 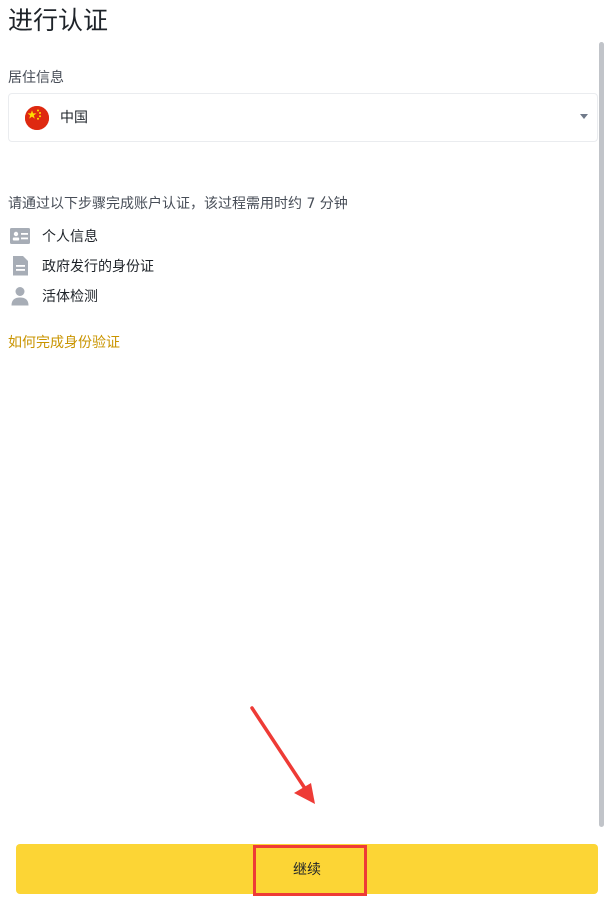 I want to click on step-personal-info: 个人信息, so click(x=53, y=236).